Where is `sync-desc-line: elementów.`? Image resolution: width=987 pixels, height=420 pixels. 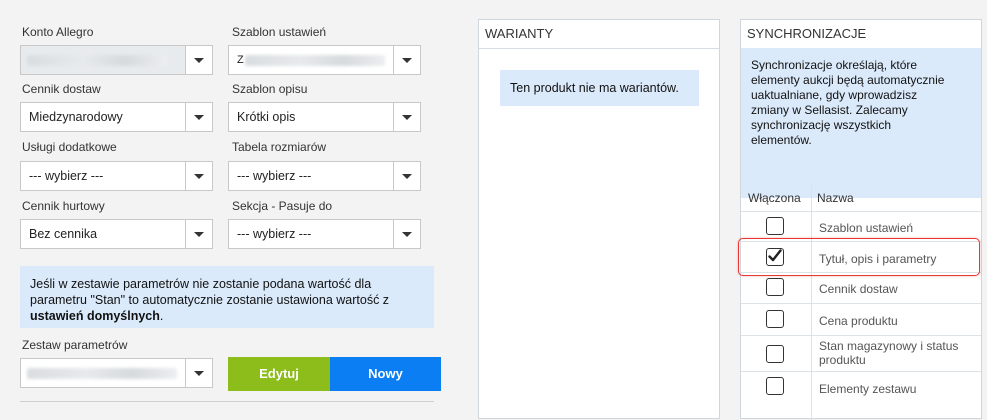
sync-desc-line: elementów. is located at coordinates (781, 140).